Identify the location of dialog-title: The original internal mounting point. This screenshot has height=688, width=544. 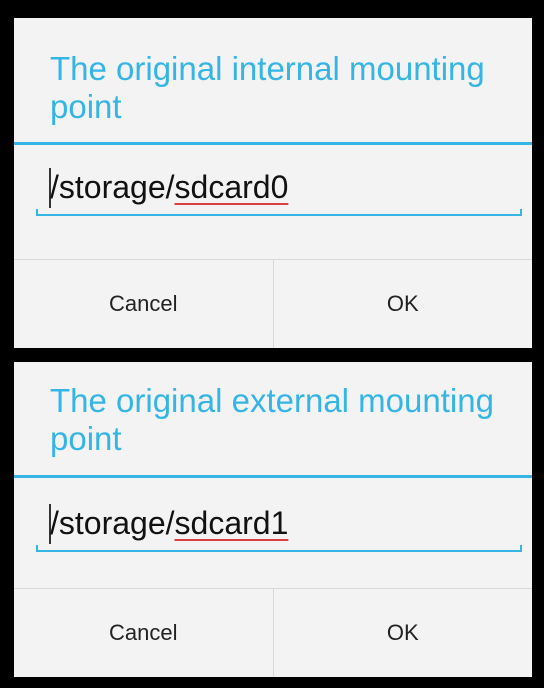
(267, 87).